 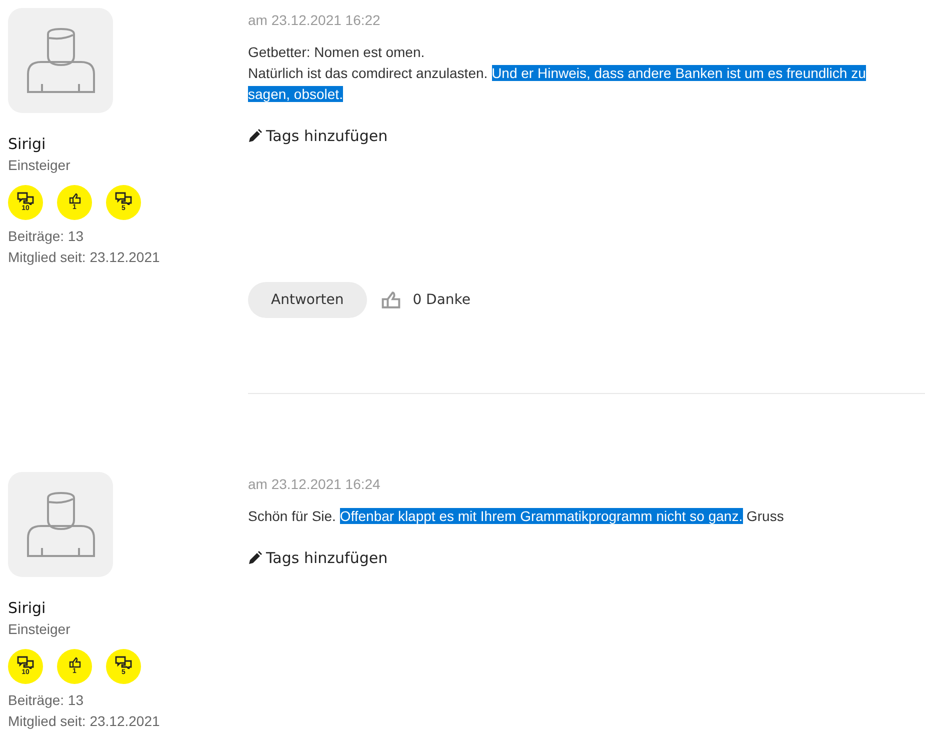 What do you see at coordinates (425, 300) in the screenshot?
I see `thanks-button: 0 Danke` at bounding box center [425, 300].